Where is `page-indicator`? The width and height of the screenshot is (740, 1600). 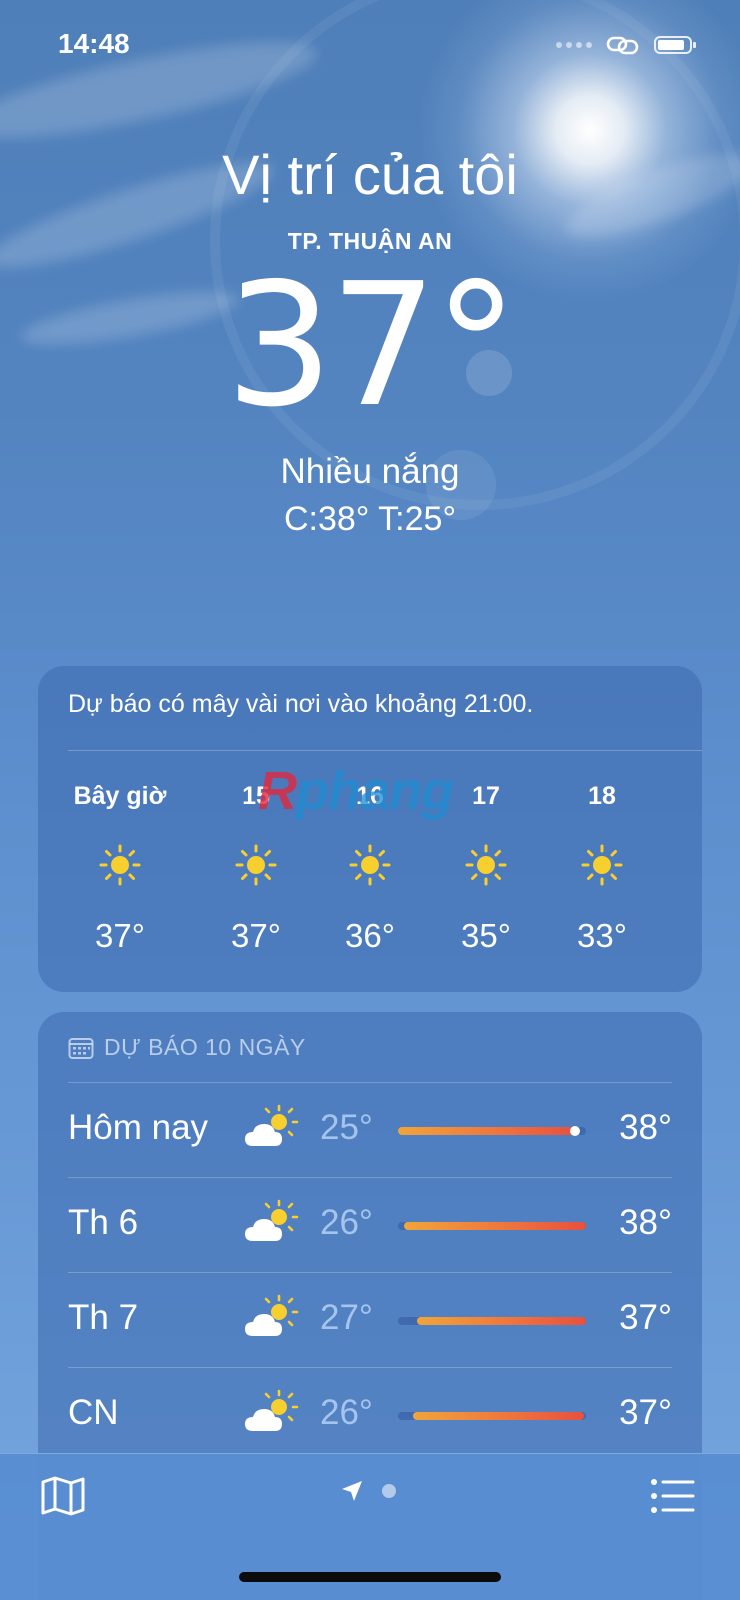 page-indicator is located at coordinates (368, 1491).